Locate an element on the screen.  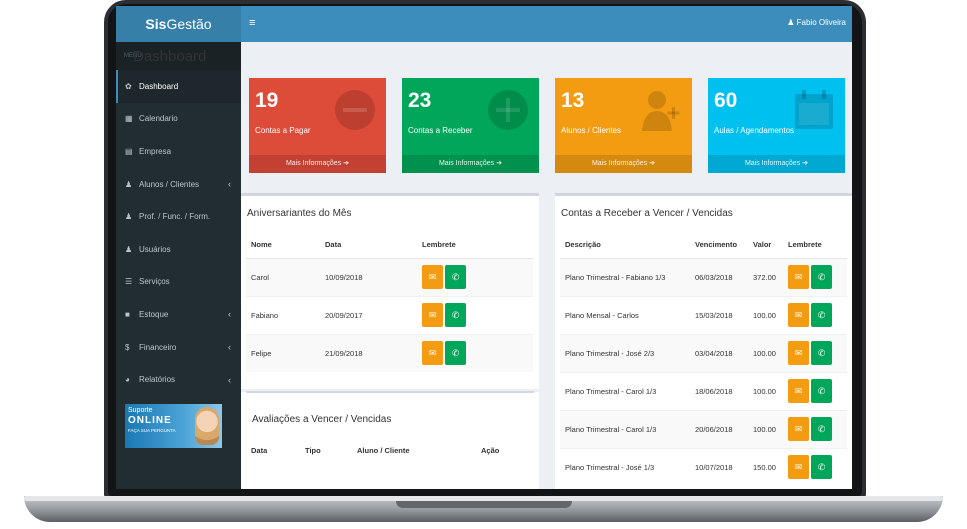
birthdays-title: Aniversariantes do Mês is located at coordinates (299, 213).